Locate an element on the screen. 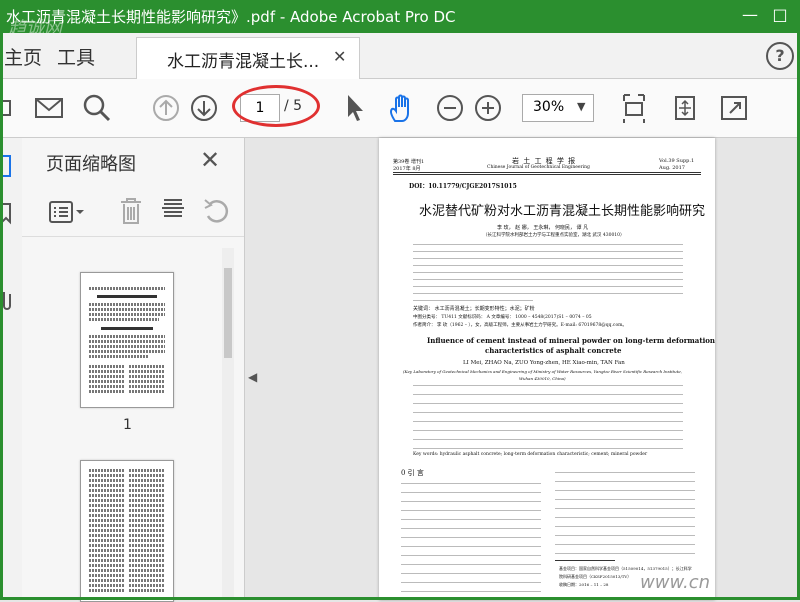  paper-title-en-line2: characteristics of asphalt concrete is located at coordinates (553, 350).